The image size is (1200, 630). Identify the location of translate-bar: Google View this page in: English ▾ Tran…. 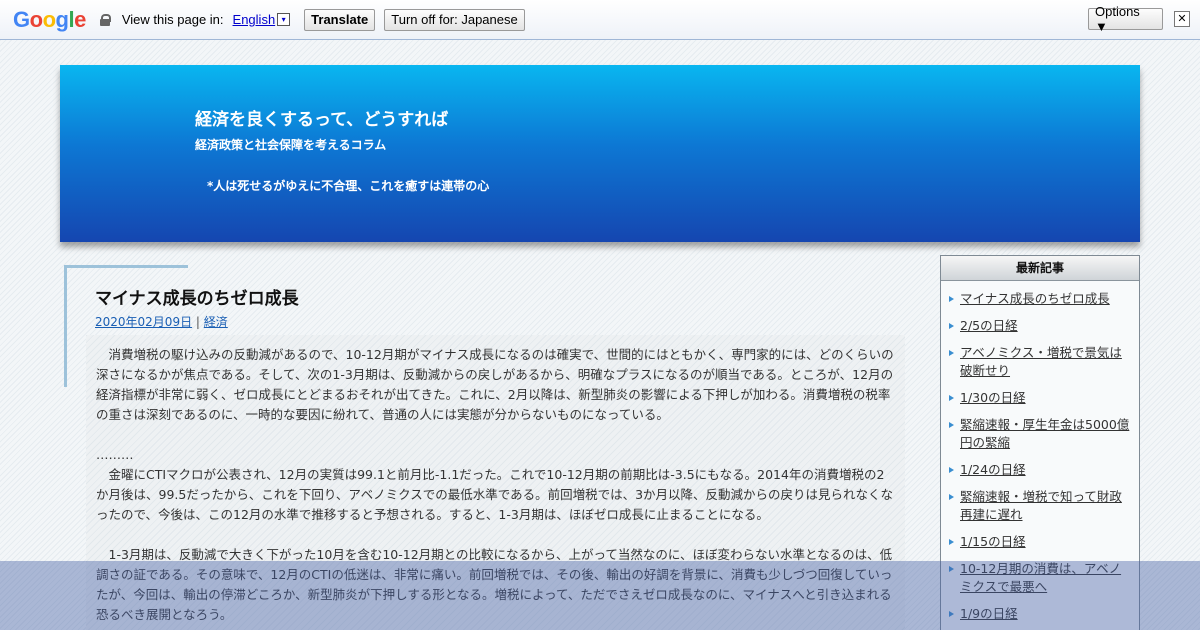
(600, 20).